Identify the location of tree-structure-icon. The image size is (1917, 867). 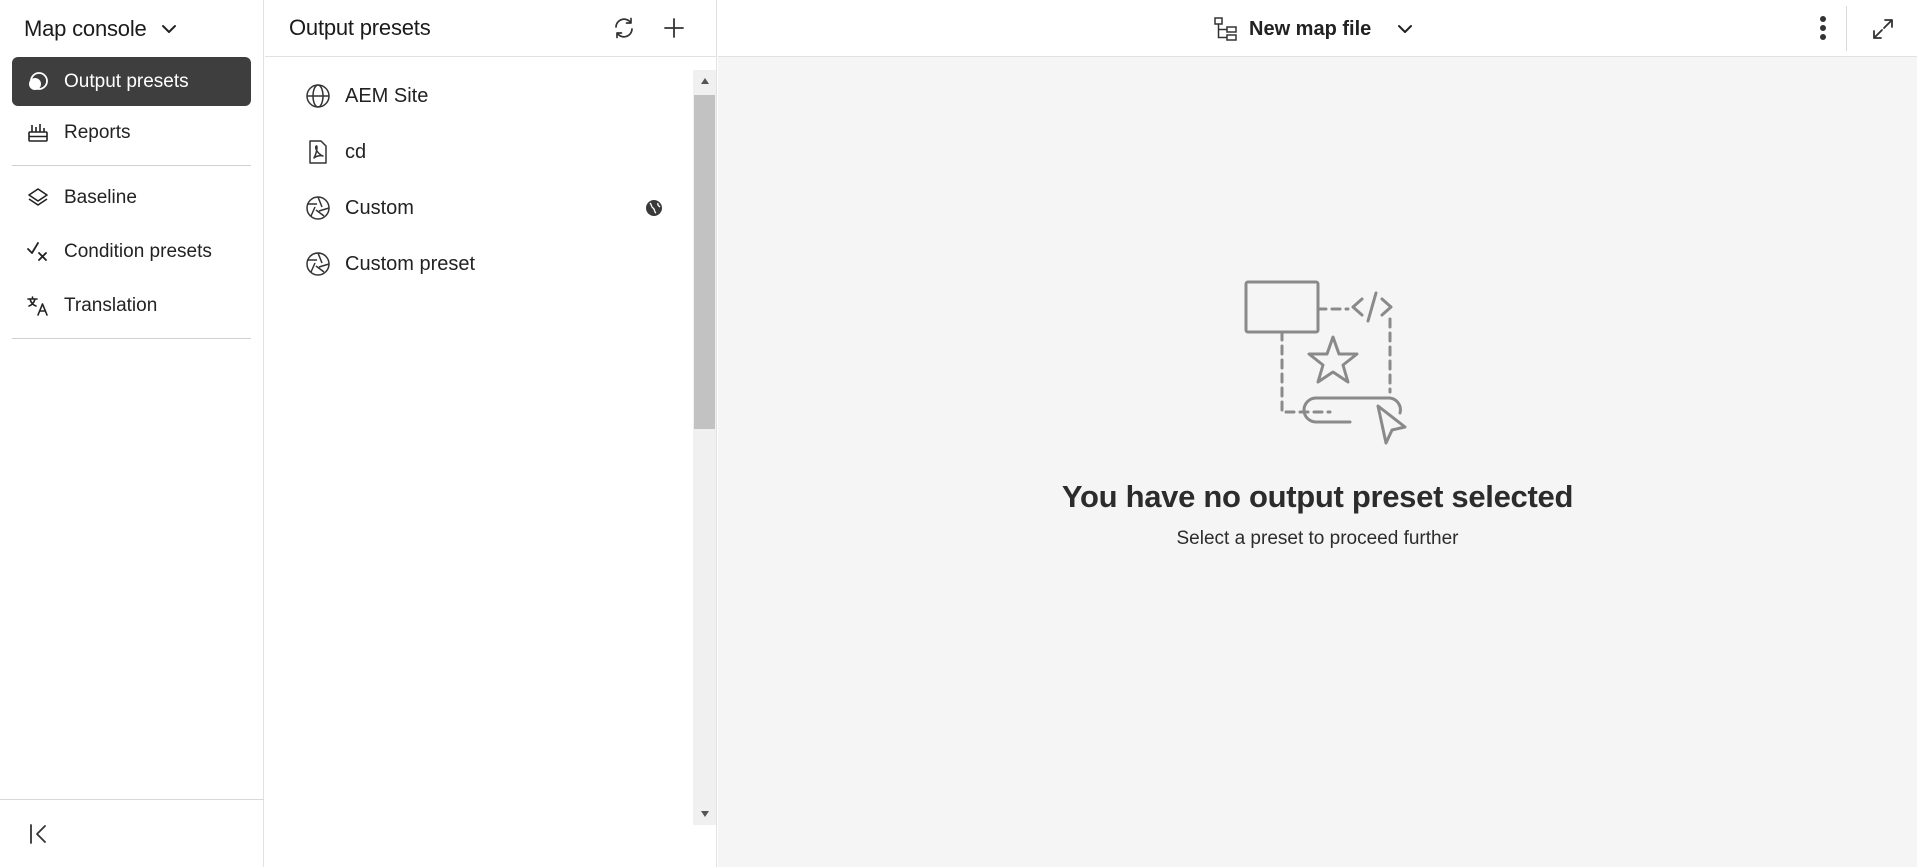
(1226, 29).